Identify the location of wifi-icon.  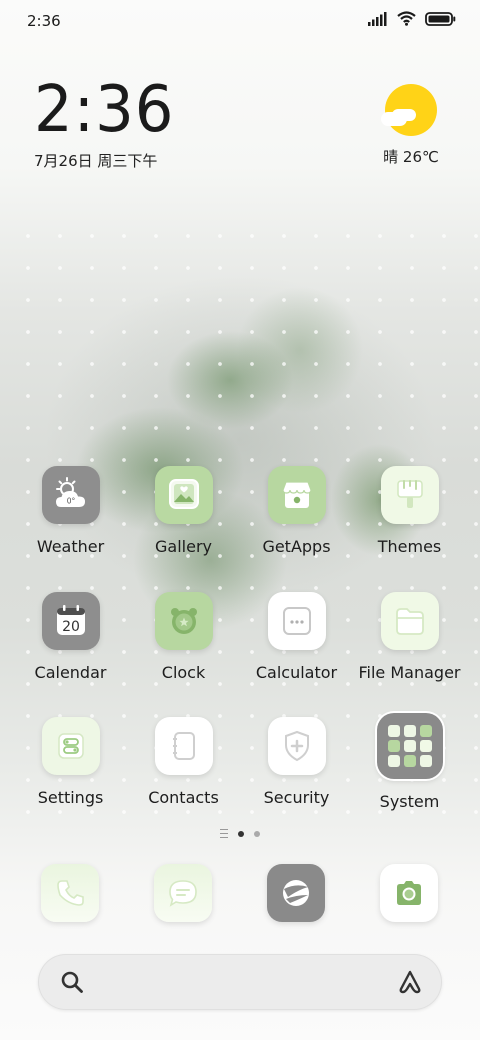
(406, 18).